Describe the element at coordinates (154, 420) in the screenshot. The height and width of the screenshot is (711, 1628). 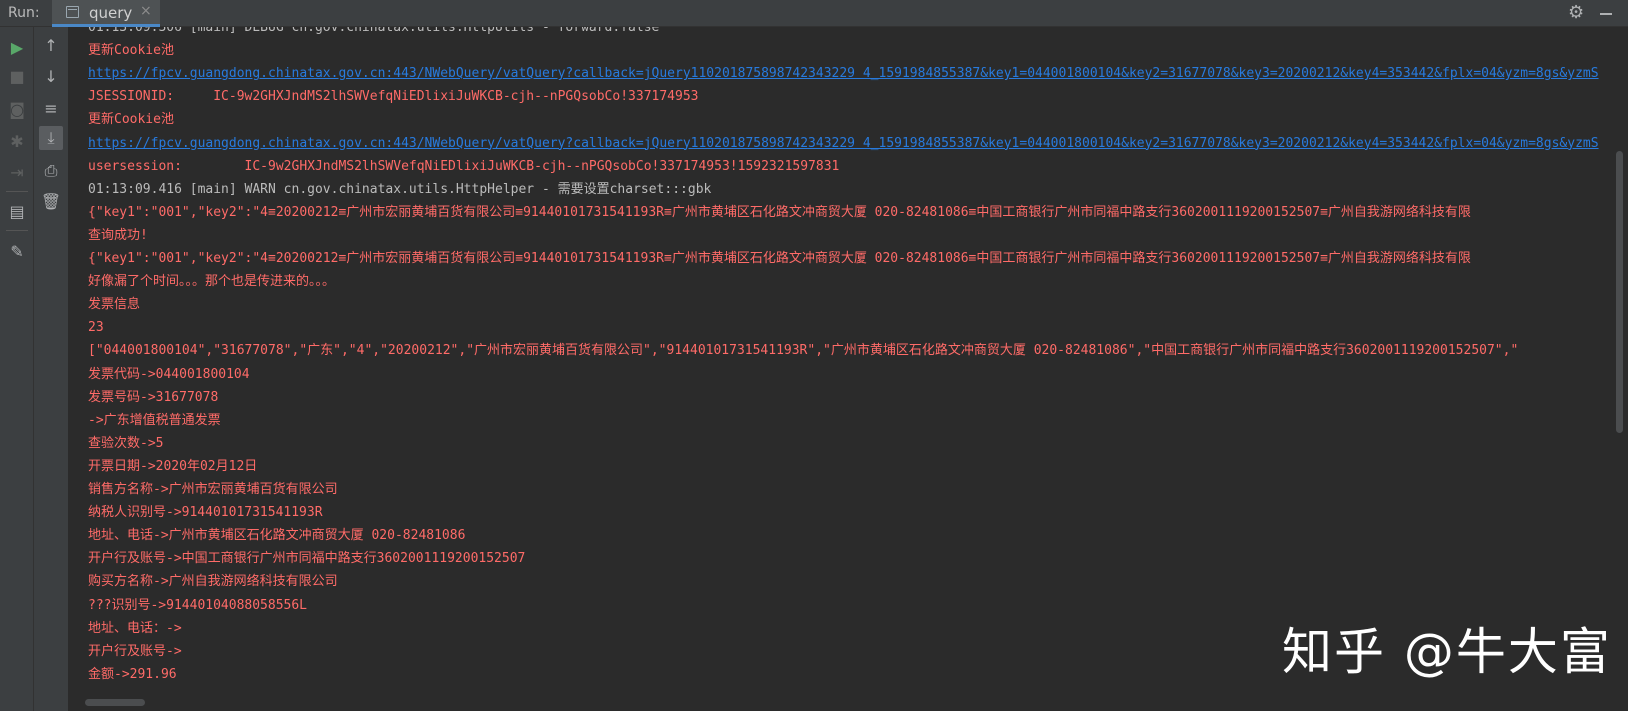
I see `console-line: ->广东增值税普通发票` at that location.